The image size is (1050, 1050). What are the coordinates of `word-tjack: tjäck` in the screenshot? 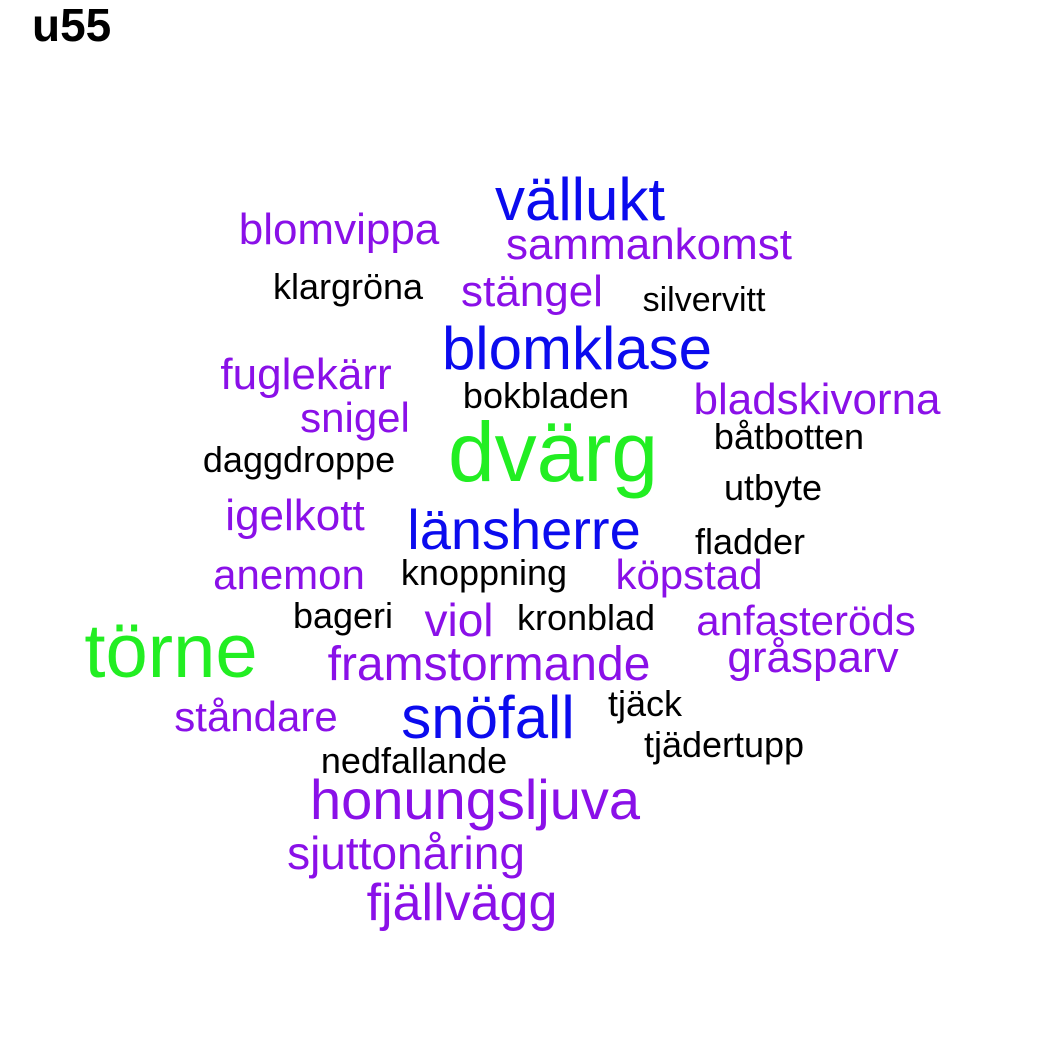 It's located at (645, 703).